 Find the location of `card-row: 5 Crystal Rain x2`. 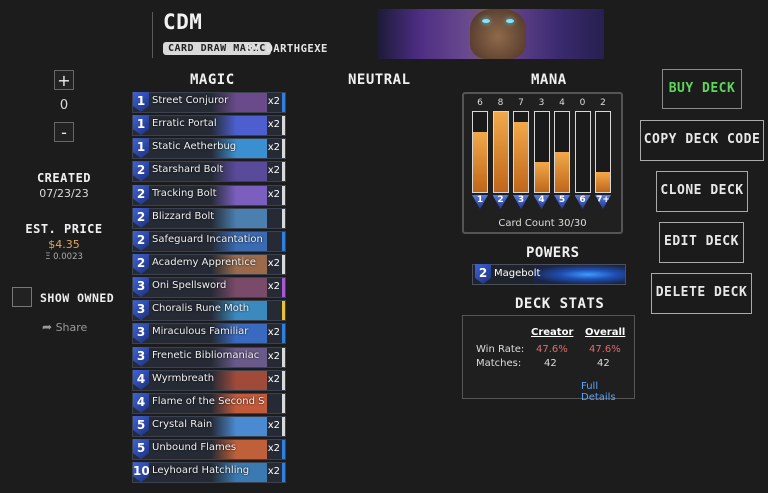

card-row: 5 Crystal Rain x2 is located at coordinates (209, 426).